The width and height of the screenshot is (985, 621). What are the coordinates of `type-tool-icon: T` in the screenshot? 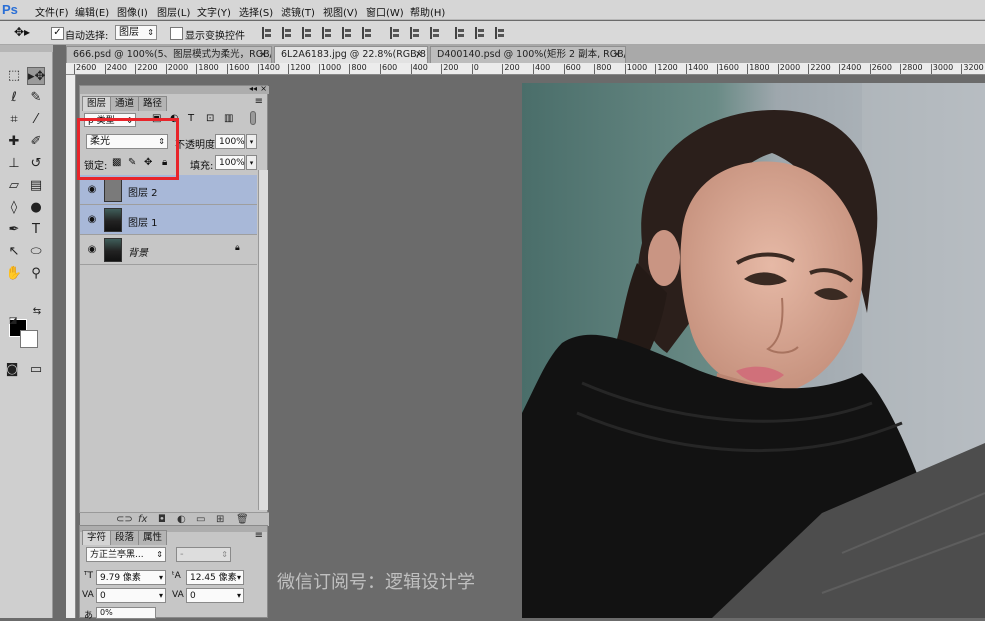 It's located at (36, 230).